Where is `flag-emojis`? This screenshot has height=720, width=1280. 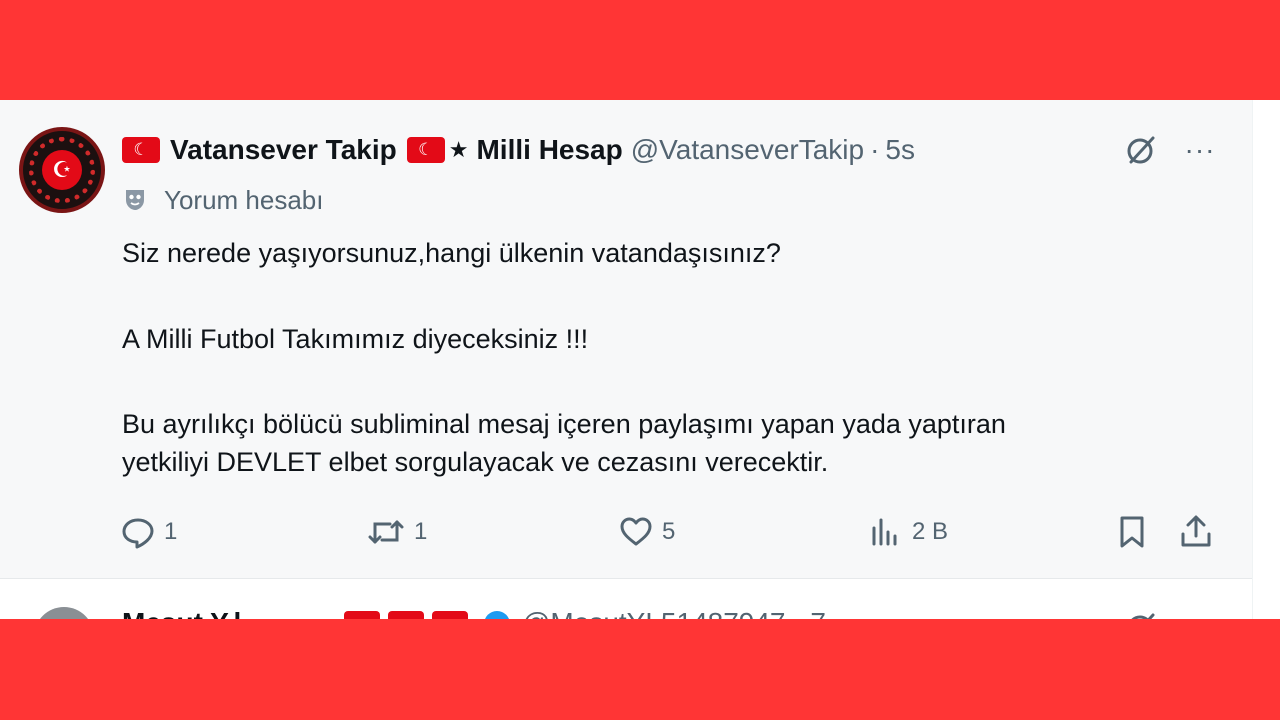 flag-emojis is located at coordinates (410, 615).